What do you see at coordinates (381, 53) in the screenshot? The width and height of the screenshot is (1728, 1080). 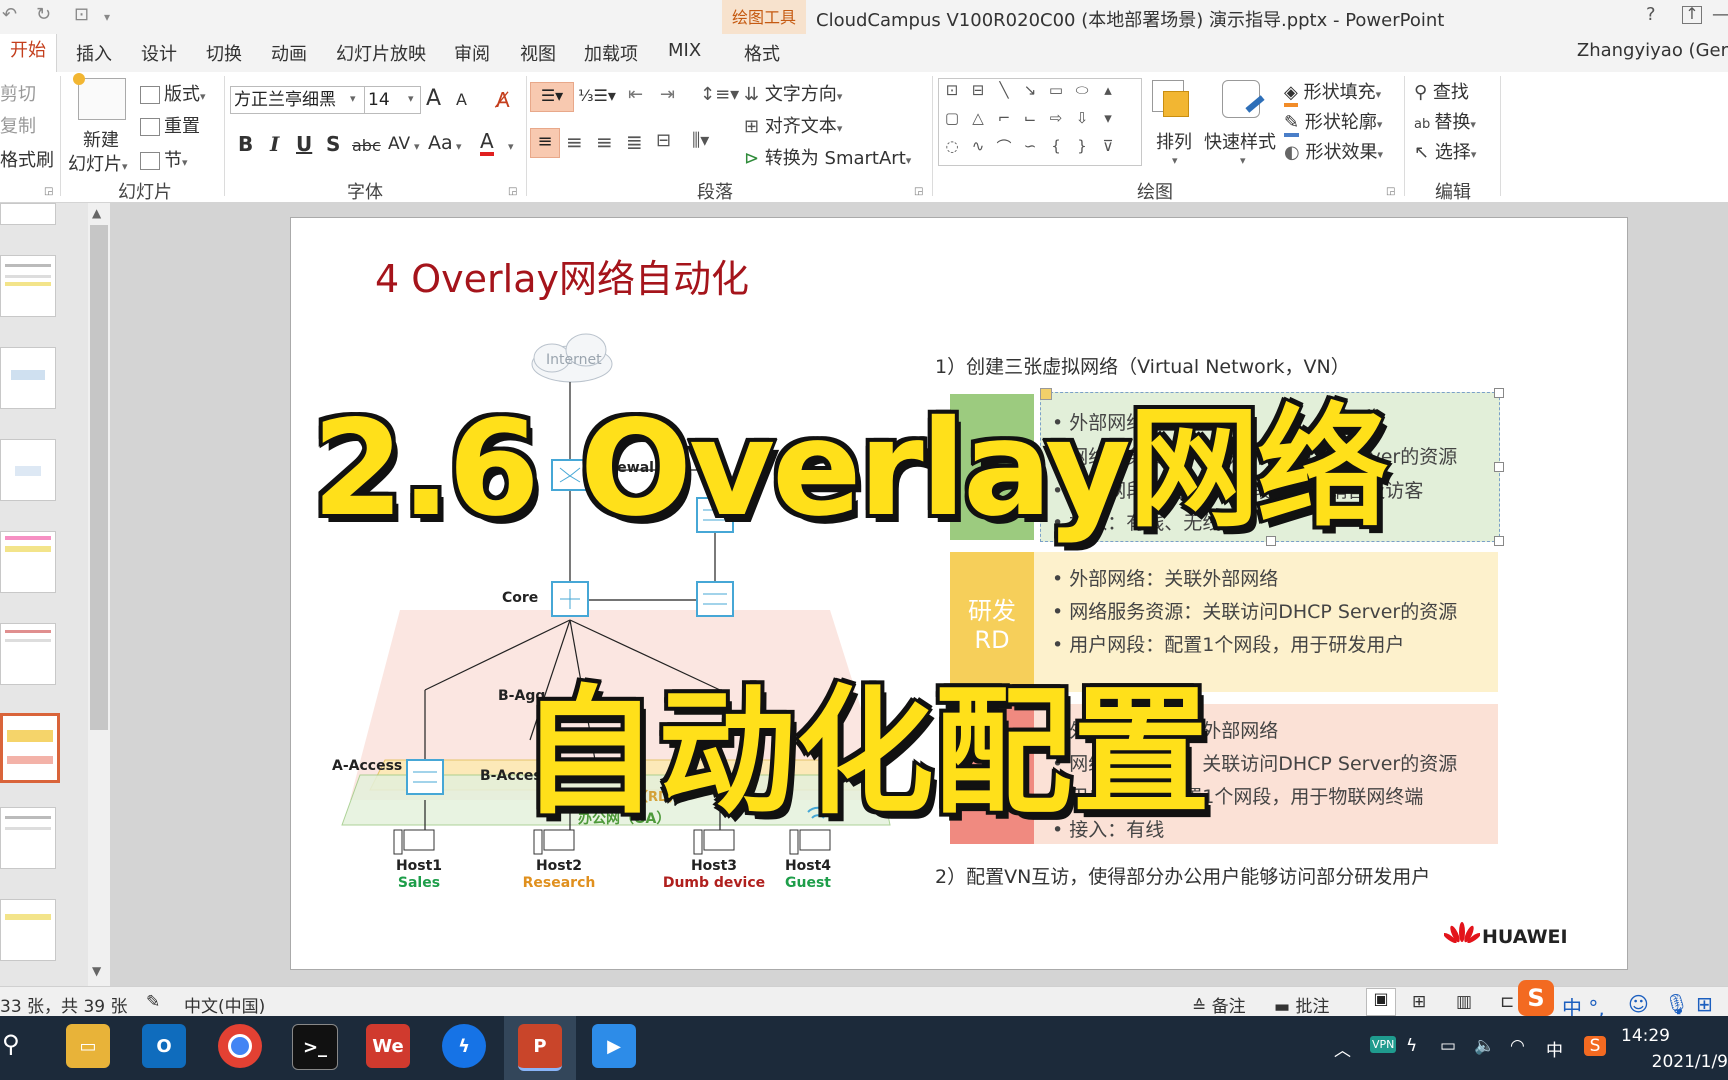 I see `tab-slideshow: 幻灯片放映` at bounding box center [381, 53].